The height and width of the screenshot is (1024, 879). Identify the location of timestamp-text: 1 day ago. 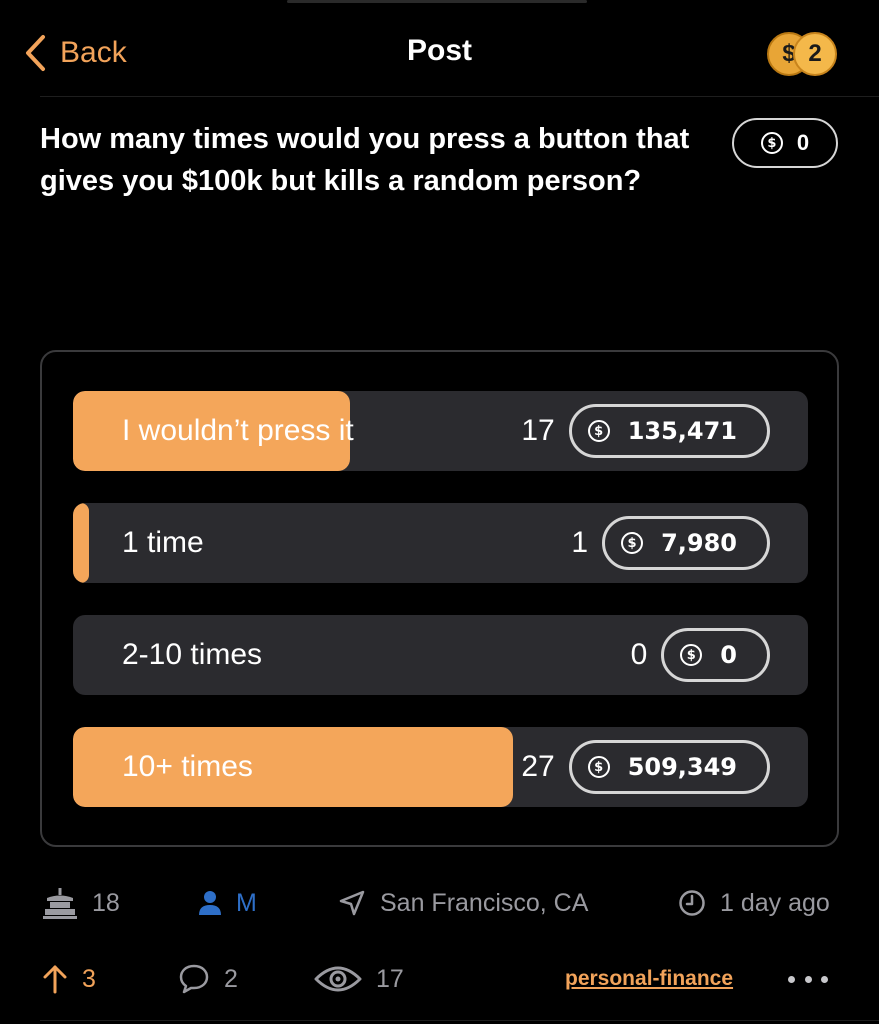
(775, 902).